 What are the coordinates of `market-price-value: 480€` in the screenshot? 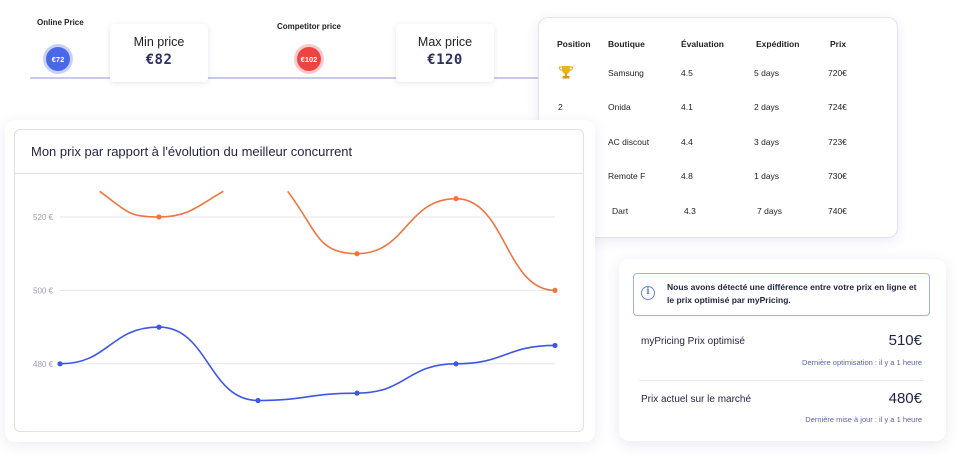 It's located at (905, 398).